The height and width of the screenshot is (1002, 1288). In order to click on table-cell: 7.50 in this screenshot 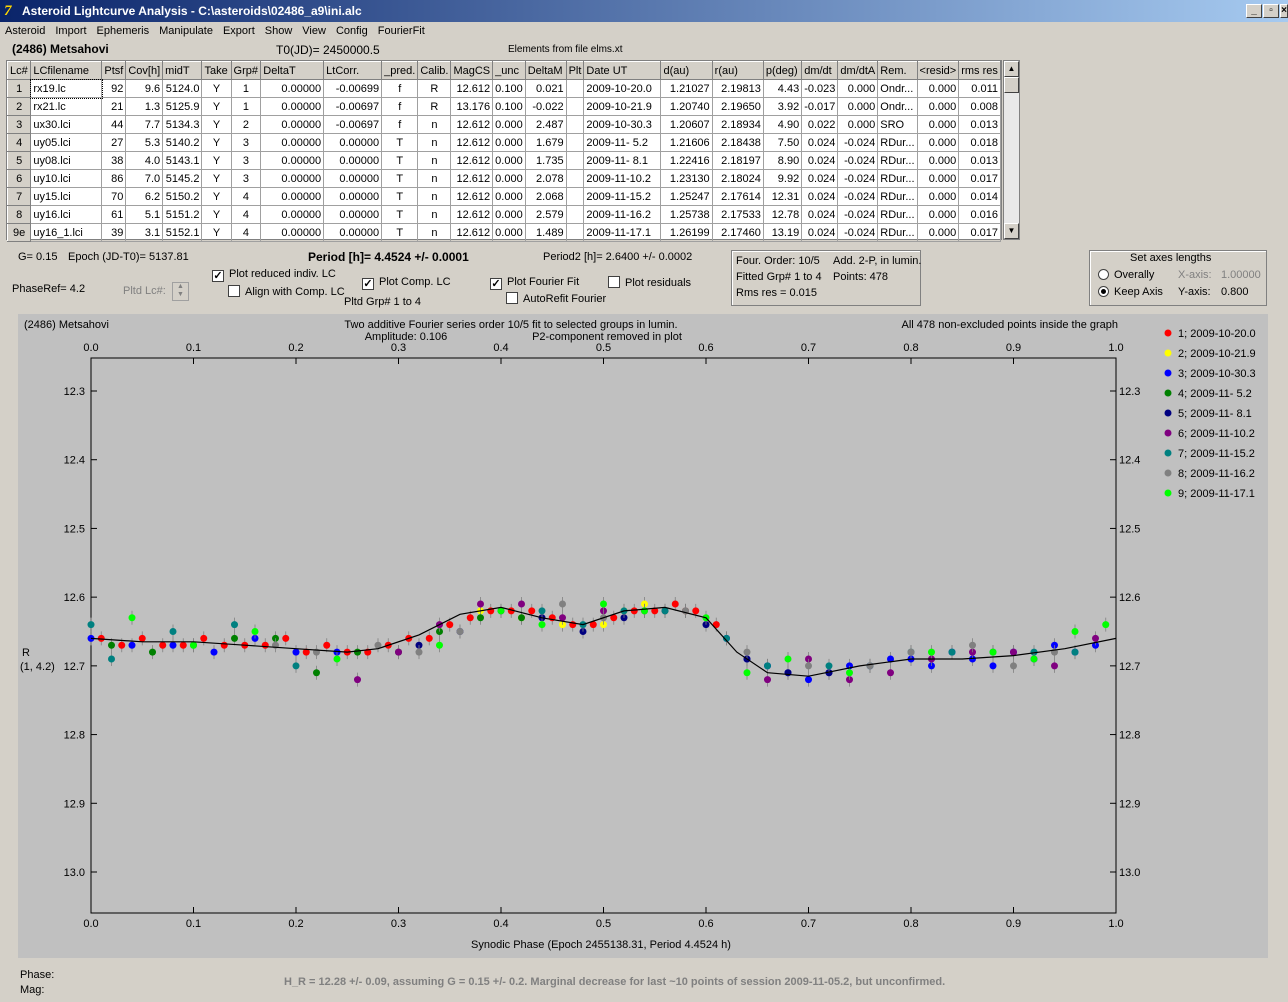, I will do `click(782, 142)`.